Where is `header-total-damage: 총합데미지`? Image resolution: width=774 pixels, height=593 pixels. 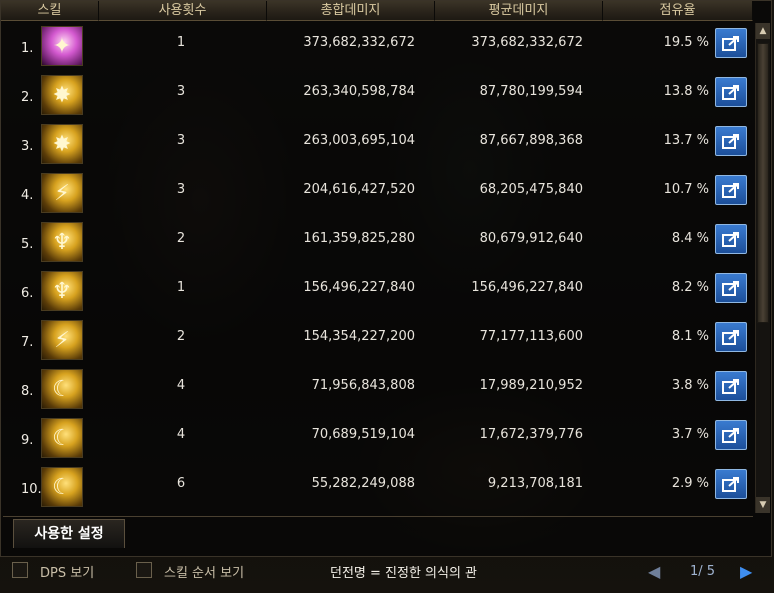 header-total-damage: 총합데미지 is located at coordinates (351, 11).